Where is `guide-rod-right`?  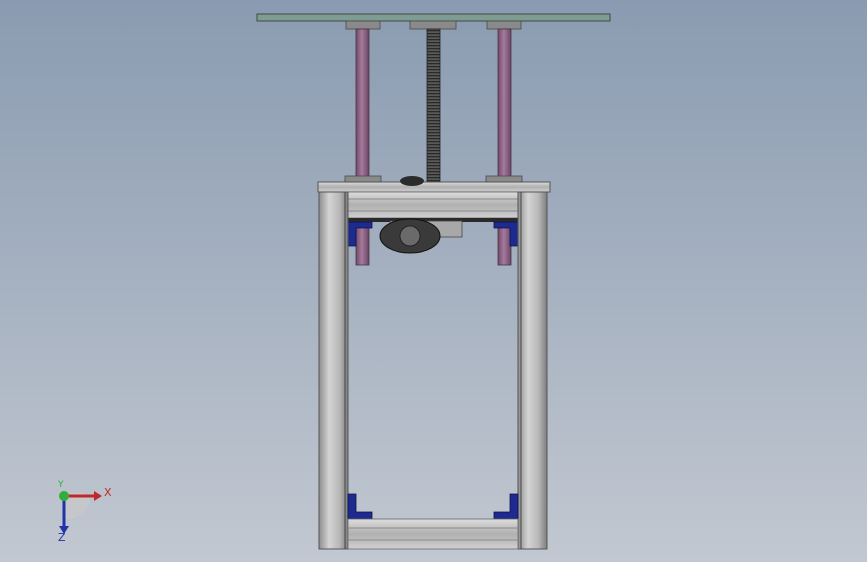 guide-rod-right is located at coordinates (504, 147).